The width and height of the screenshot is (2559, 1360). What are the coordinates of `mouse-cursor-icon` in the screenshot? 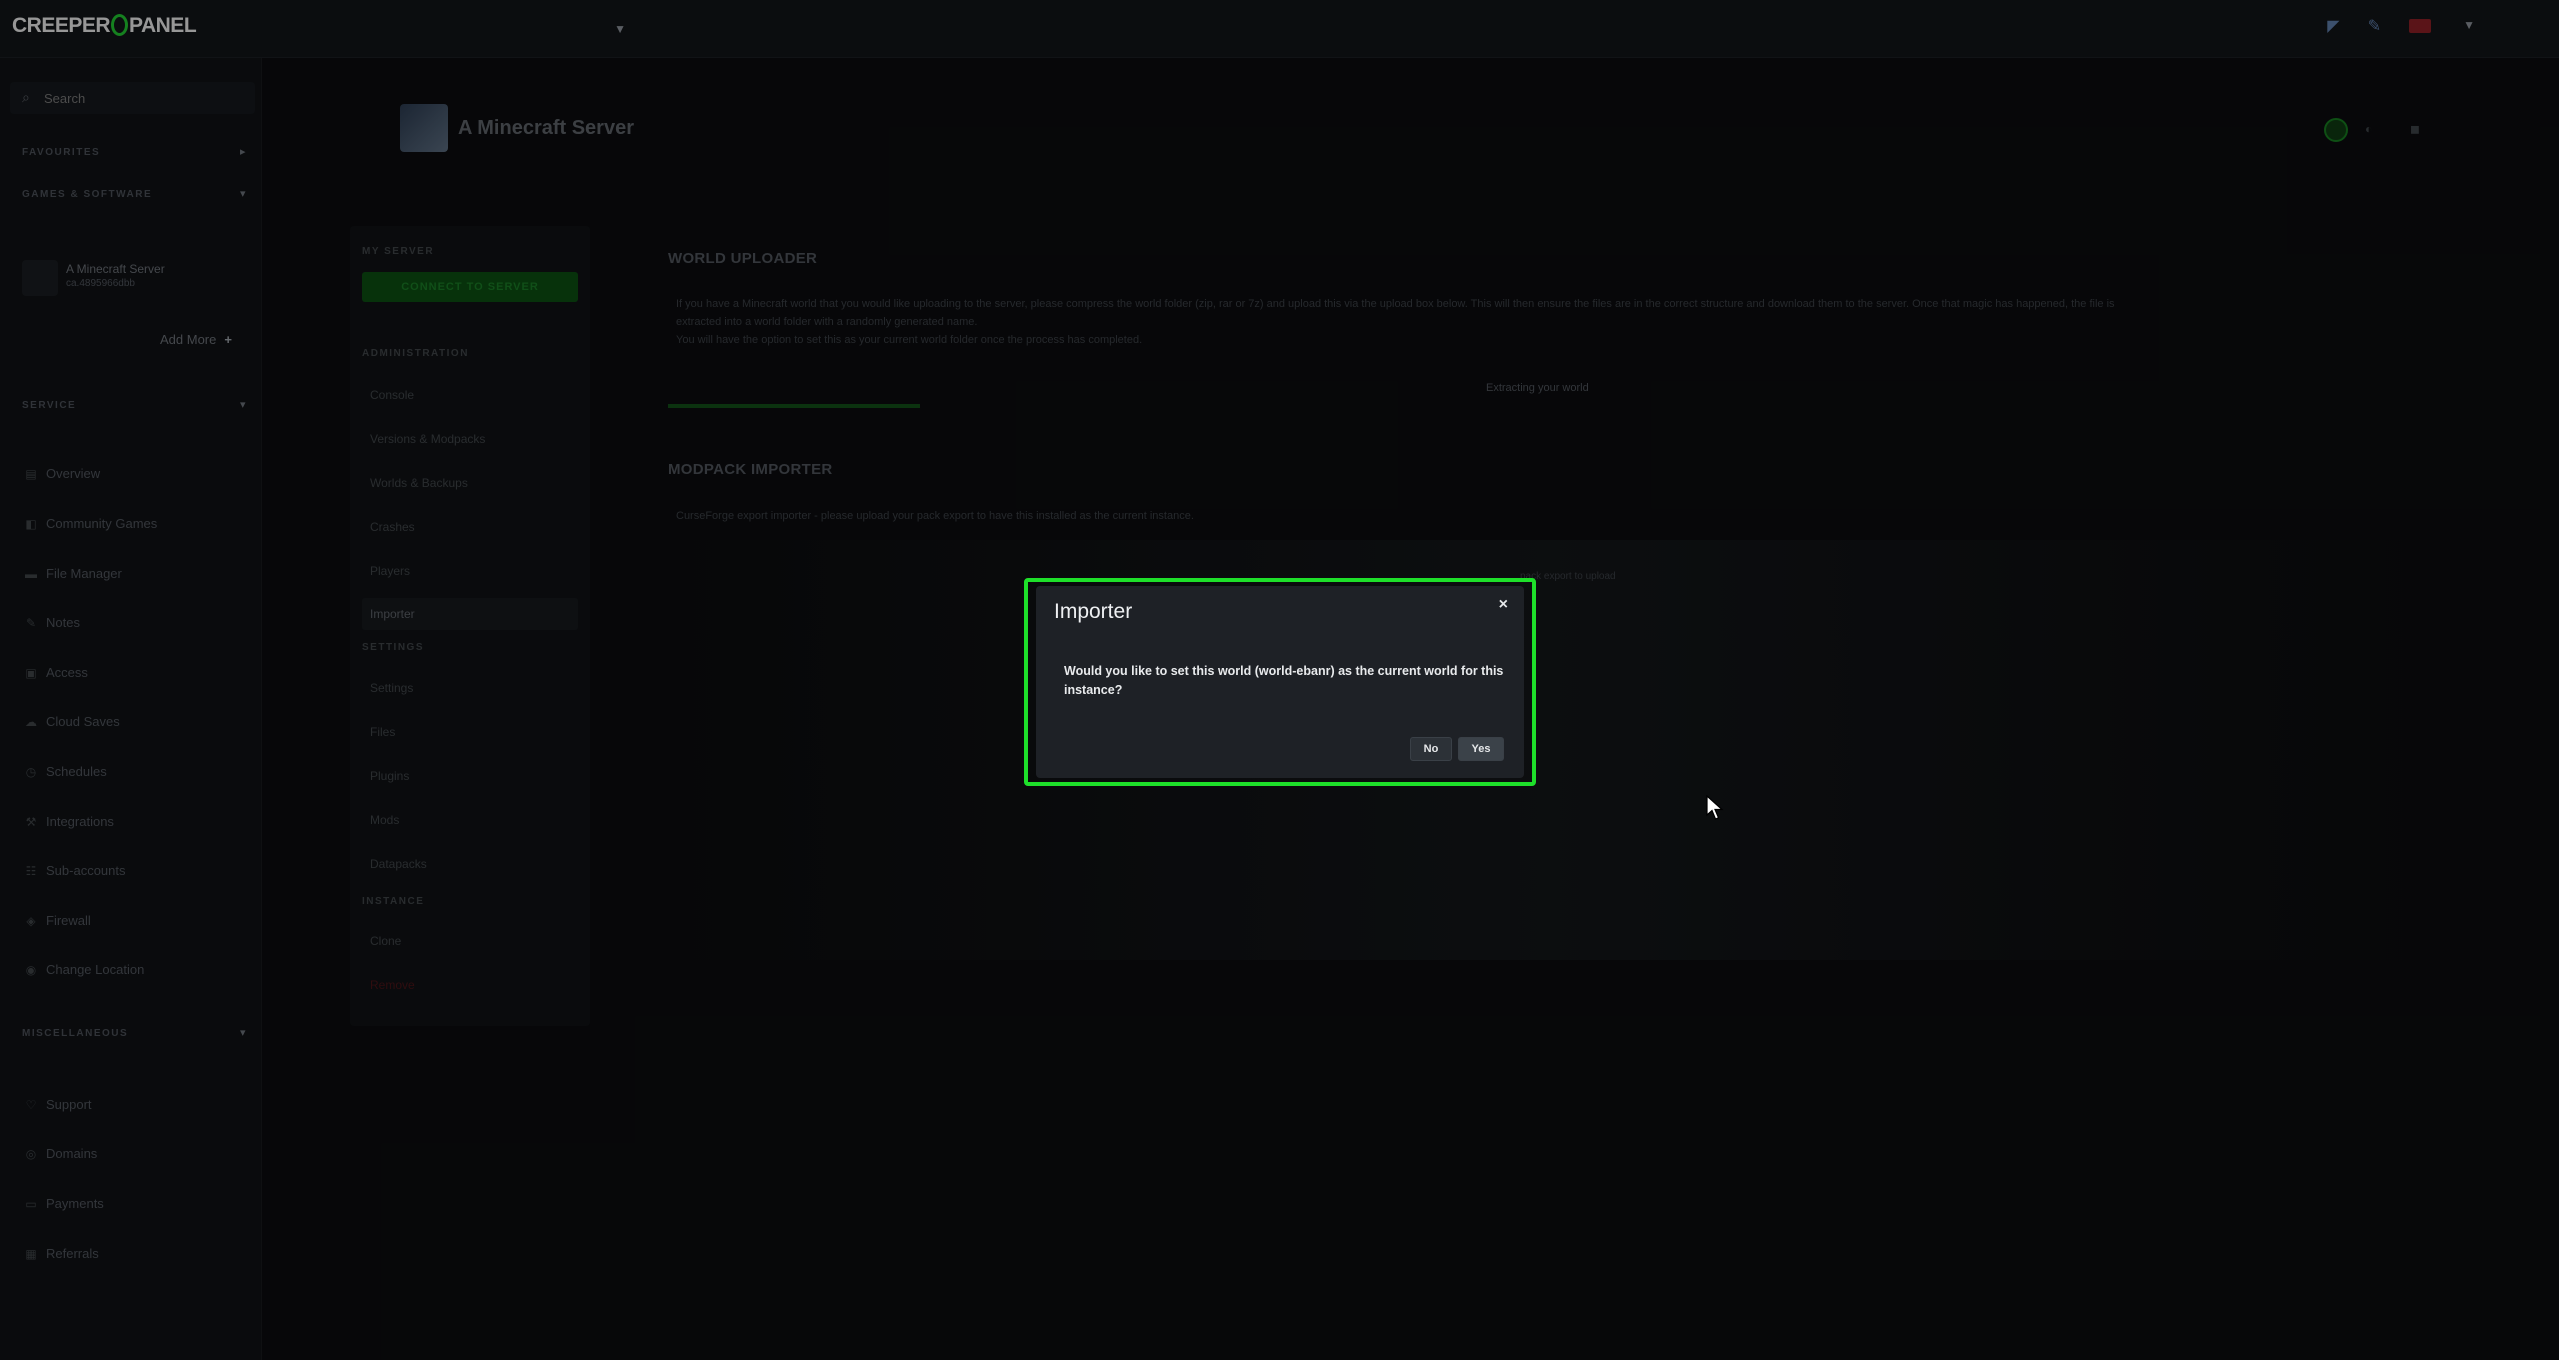 It's located at (1715, 807).